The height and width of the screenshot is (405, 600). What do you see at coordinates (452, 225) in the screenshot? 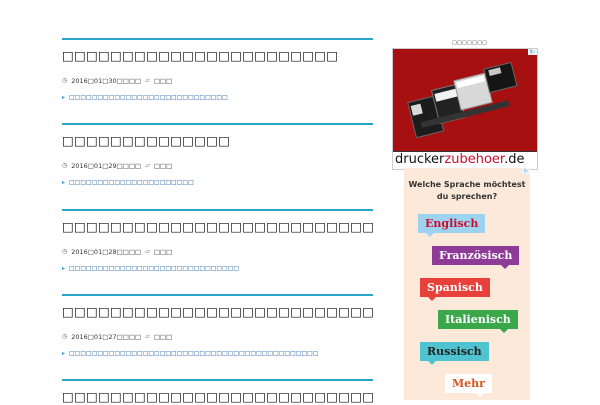
I see `language-option-english: Englisch` at bounding box center [452, 225].